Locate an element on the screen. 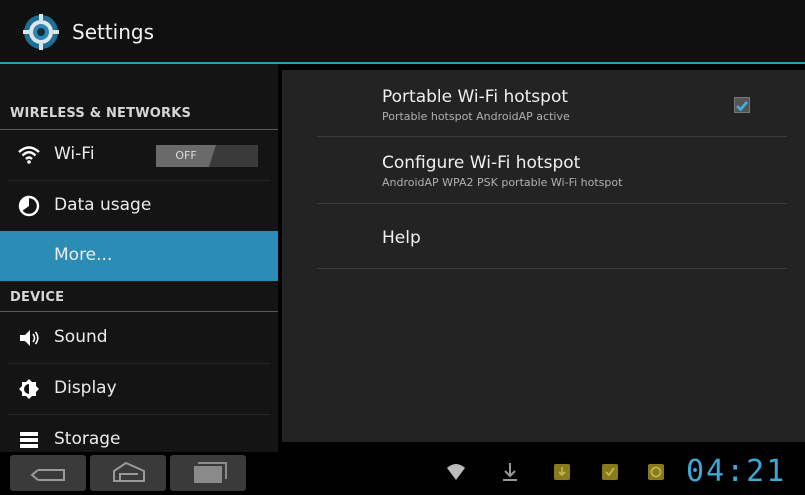 This screenshot has width=805, height=495. back-icon is located at coordinates (47, 475).